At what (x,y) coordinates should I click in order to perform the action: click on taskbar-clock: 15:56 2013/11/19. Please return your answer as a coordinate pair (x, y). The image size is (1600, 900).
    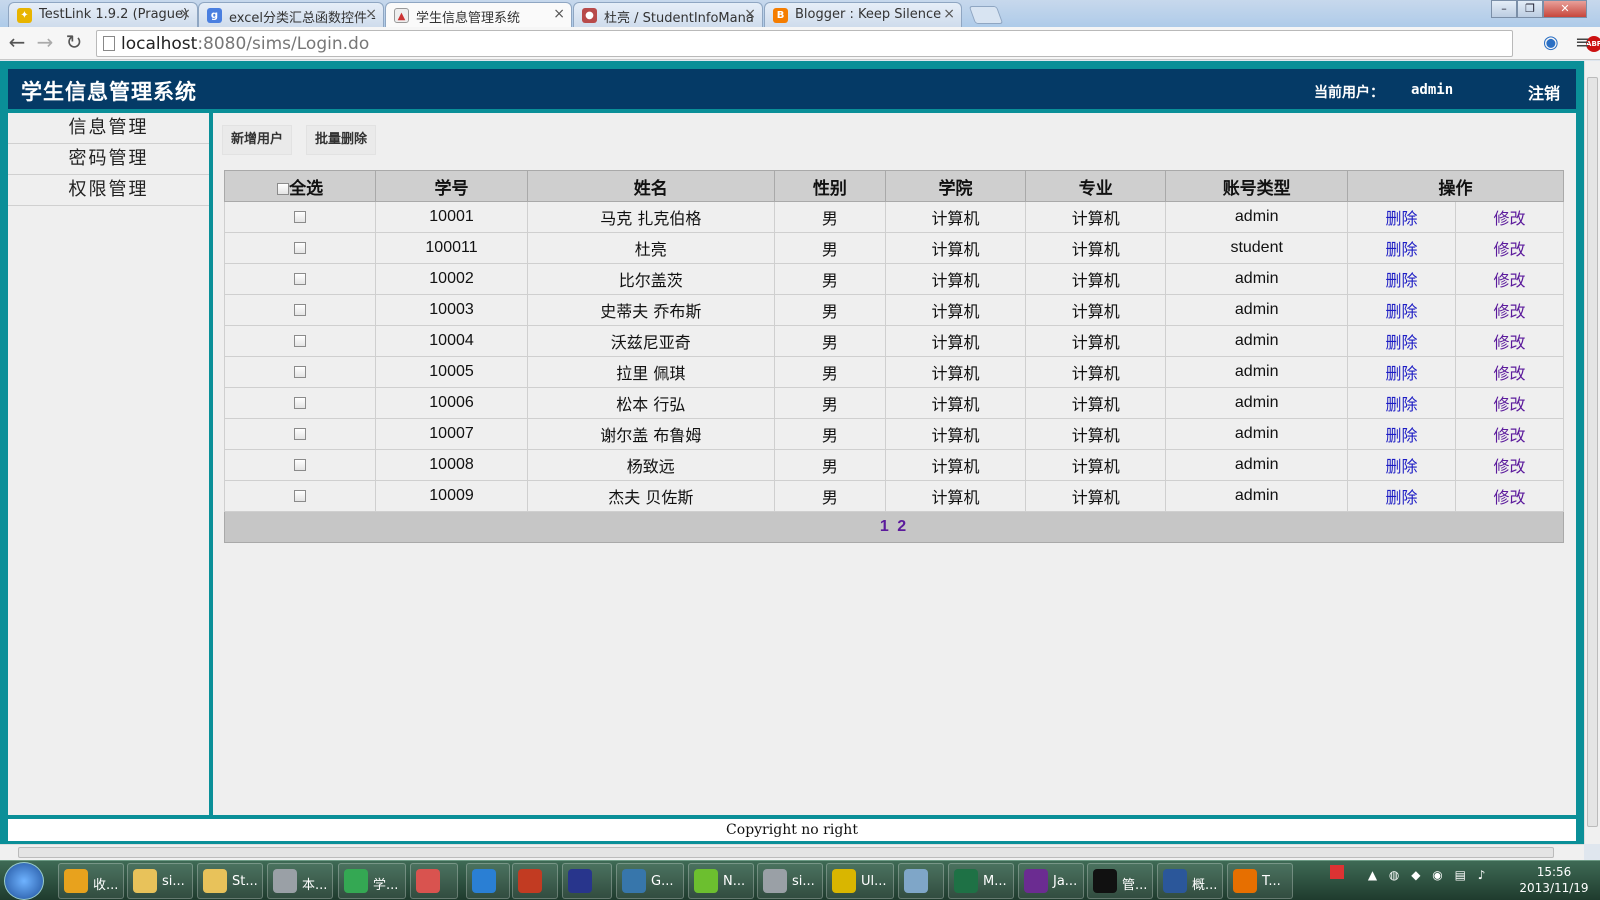
    Looking at the image, I should click on (1554, 880).